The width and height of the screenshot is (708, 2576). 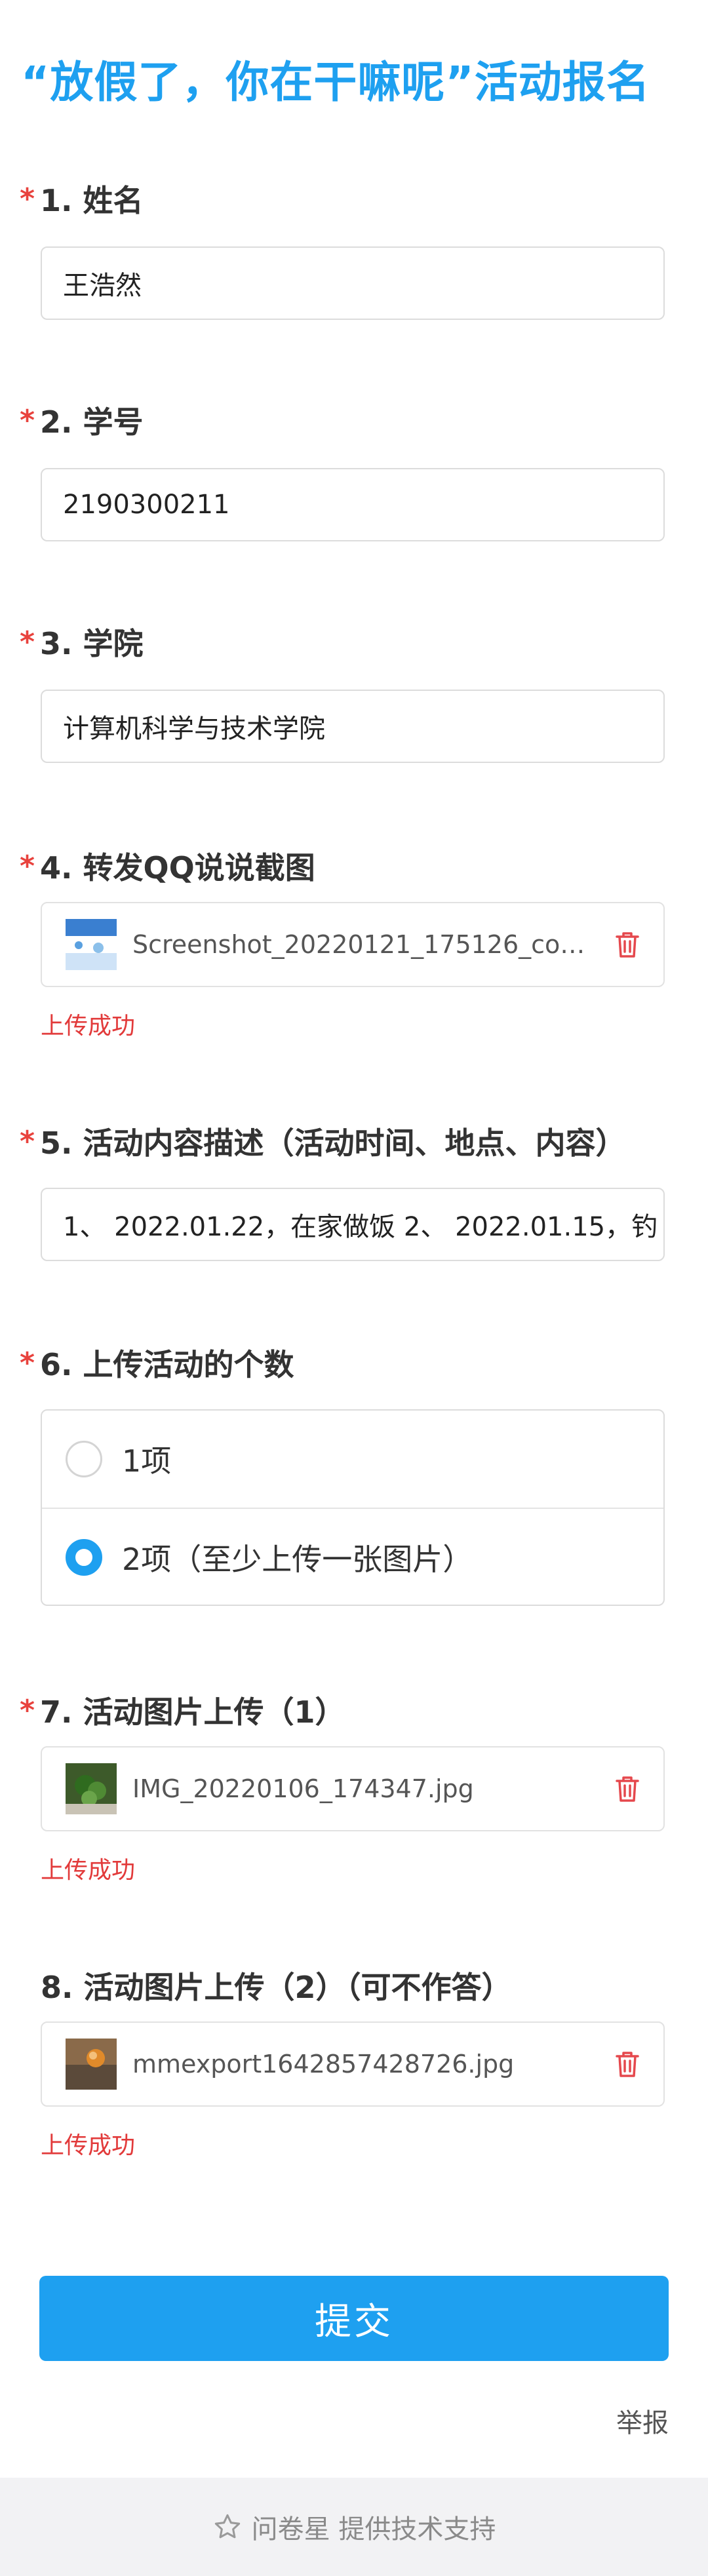 What do you see at coordinates (297, 1559) in the screenshot?
I see `radio-option-label: 2项（至少上传一张图片）` at bounding box center [297, 1559].